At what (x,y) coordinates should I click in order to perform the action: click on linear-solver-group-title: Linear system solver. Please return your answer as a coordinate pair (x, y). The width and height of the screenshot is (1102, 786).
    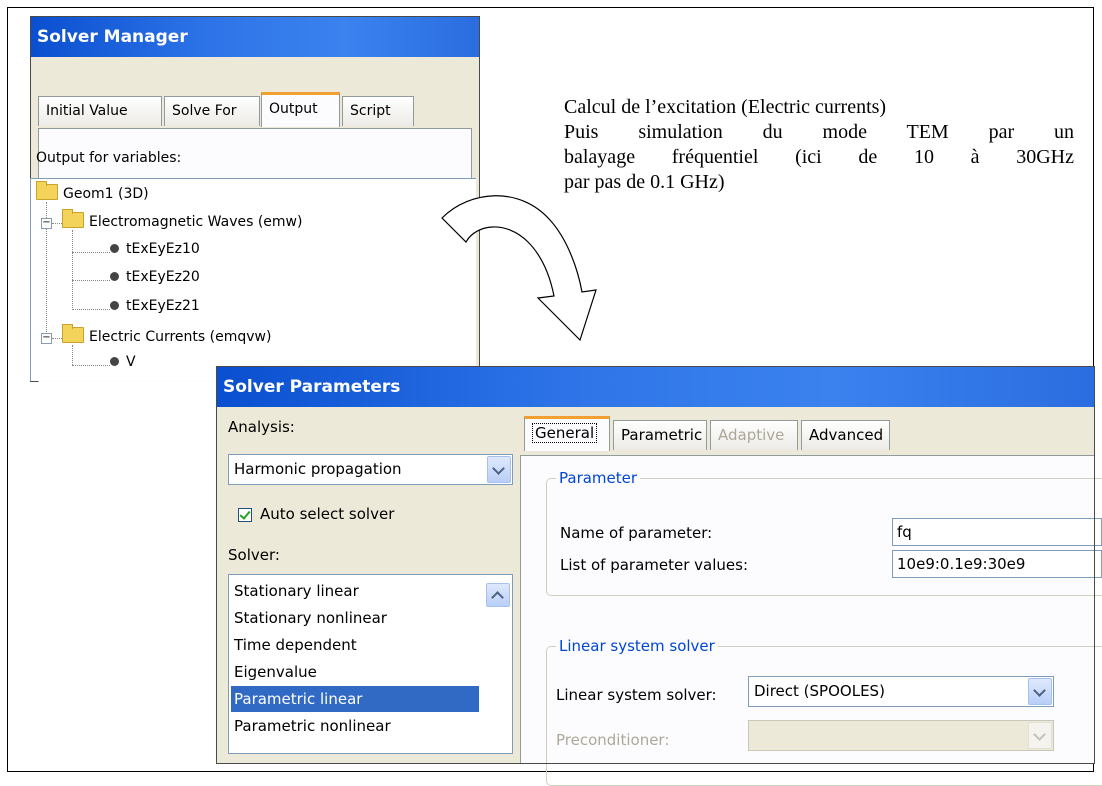
    Looking at the image, I should click on (637, 646).